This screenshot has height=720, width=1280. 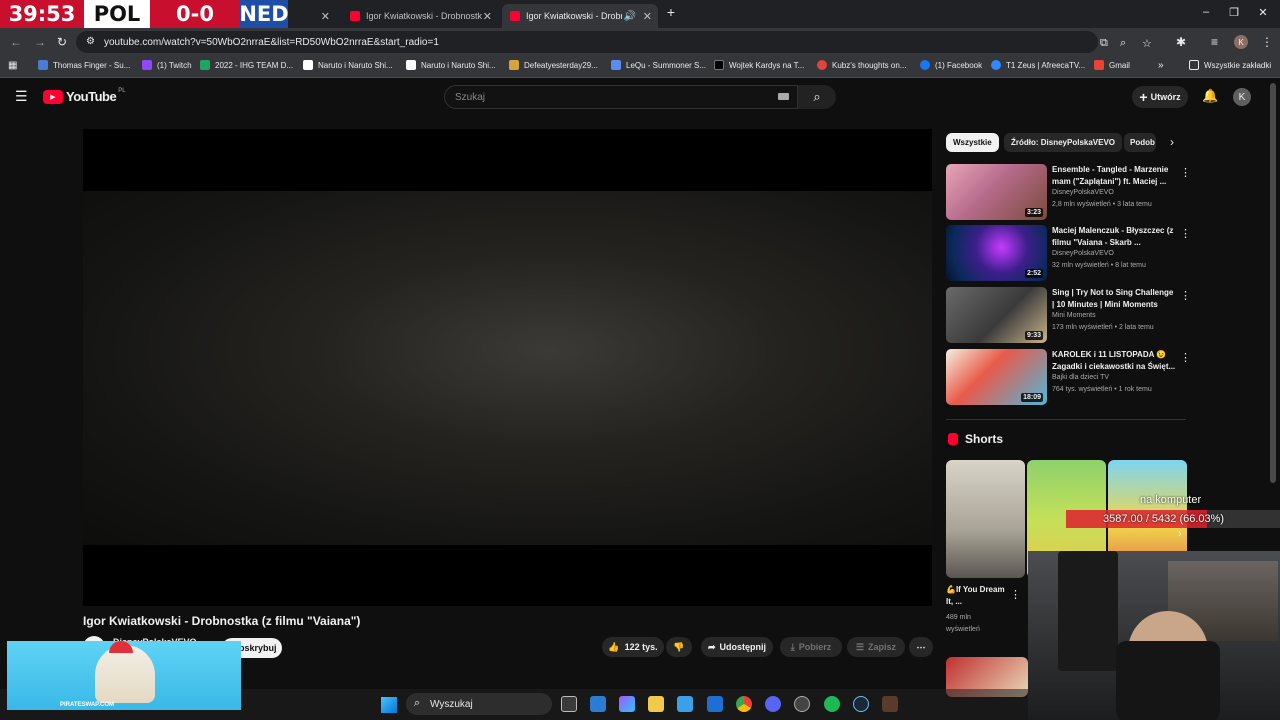 I want to click on chrome-menu-icon: ⋮, so click(x=1267, y=42).